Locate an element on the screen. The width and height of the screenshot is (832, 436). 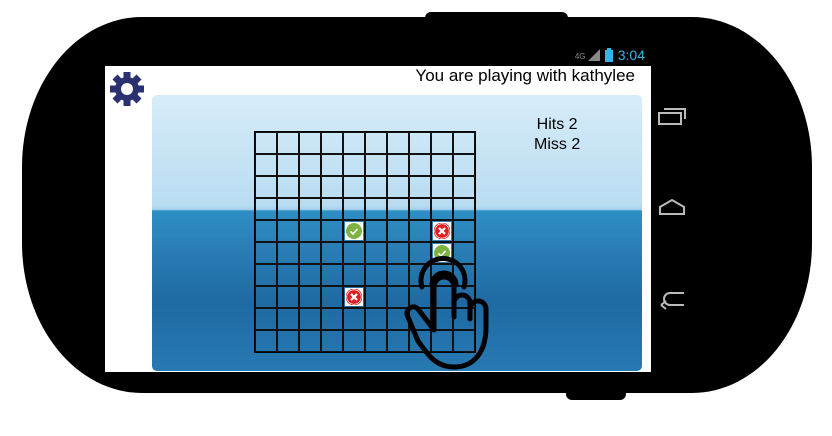
recent-apps-button is located at coordinates (672, 116).